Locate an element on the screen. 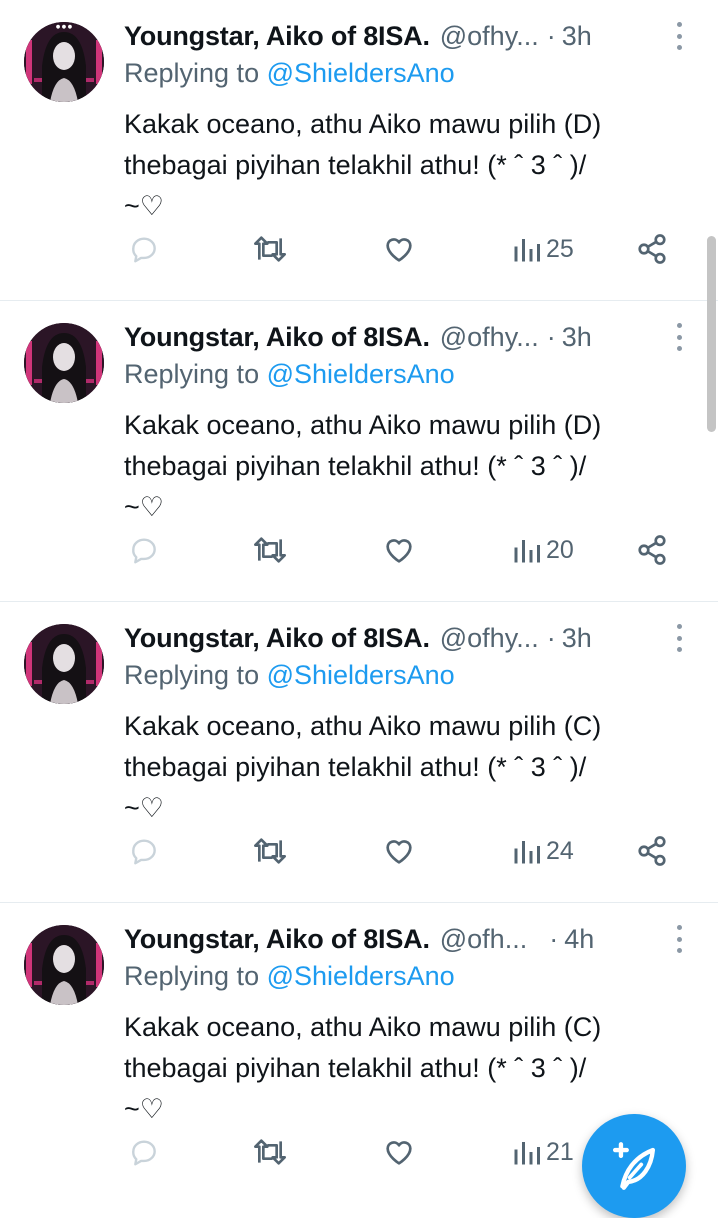 This screenshot has height=1218, width=718. tweet-actions: 24 is located at coordinates (359, 851).